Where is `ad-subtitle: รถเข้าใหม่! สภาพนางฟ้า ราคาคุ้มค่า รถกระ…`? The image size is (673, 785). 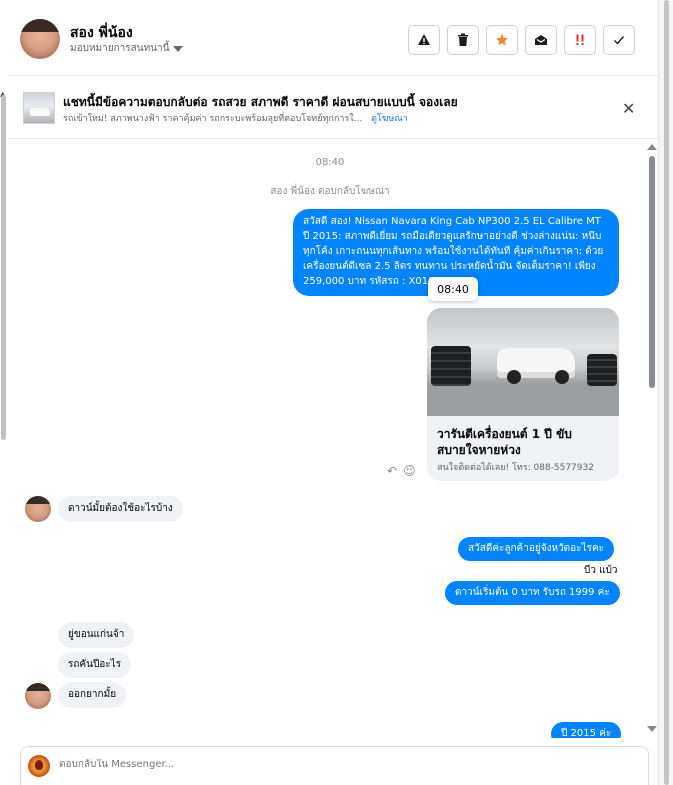
ad-subtitle: รถเข้าใหม่! สภาพนางฟ้า ราคาคุ้มค่า รถกระ… is located at coordinates (235, 118).